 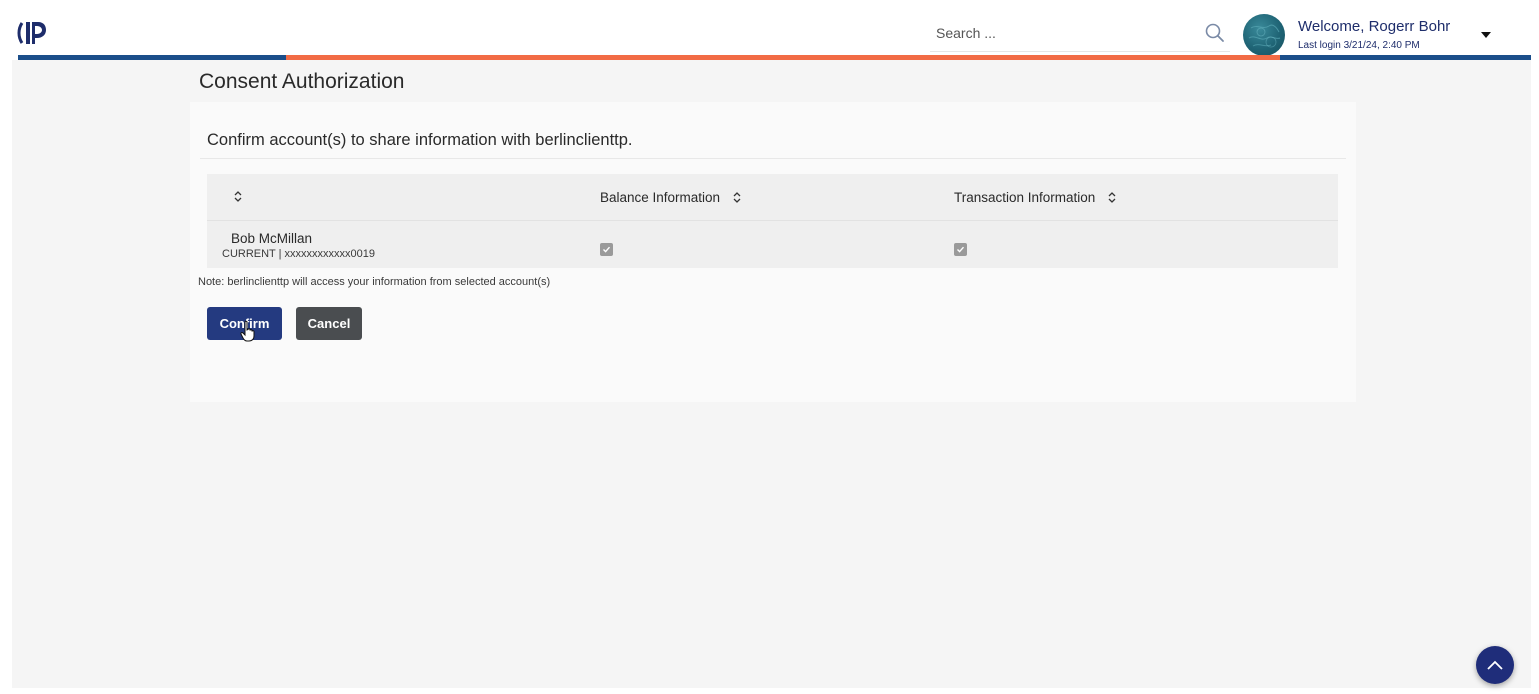 I want to click on search-input, so click(x=1066, y=33).